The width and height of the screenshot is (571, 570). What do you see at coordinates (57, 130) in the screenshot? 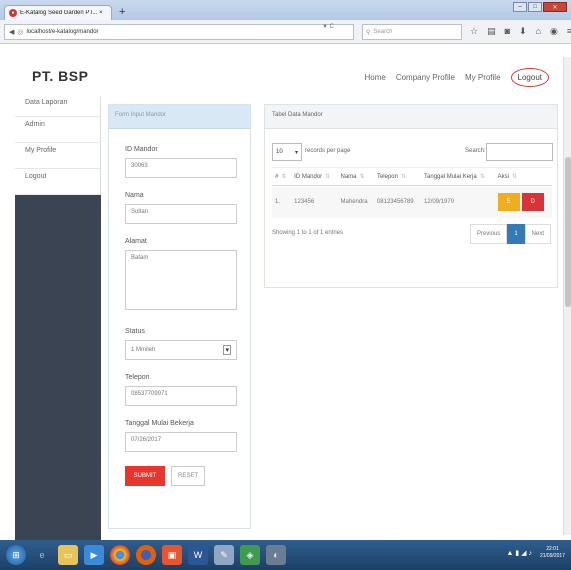
I see `sidebar-item-admin: Admin` at bounding box center [57, 130].